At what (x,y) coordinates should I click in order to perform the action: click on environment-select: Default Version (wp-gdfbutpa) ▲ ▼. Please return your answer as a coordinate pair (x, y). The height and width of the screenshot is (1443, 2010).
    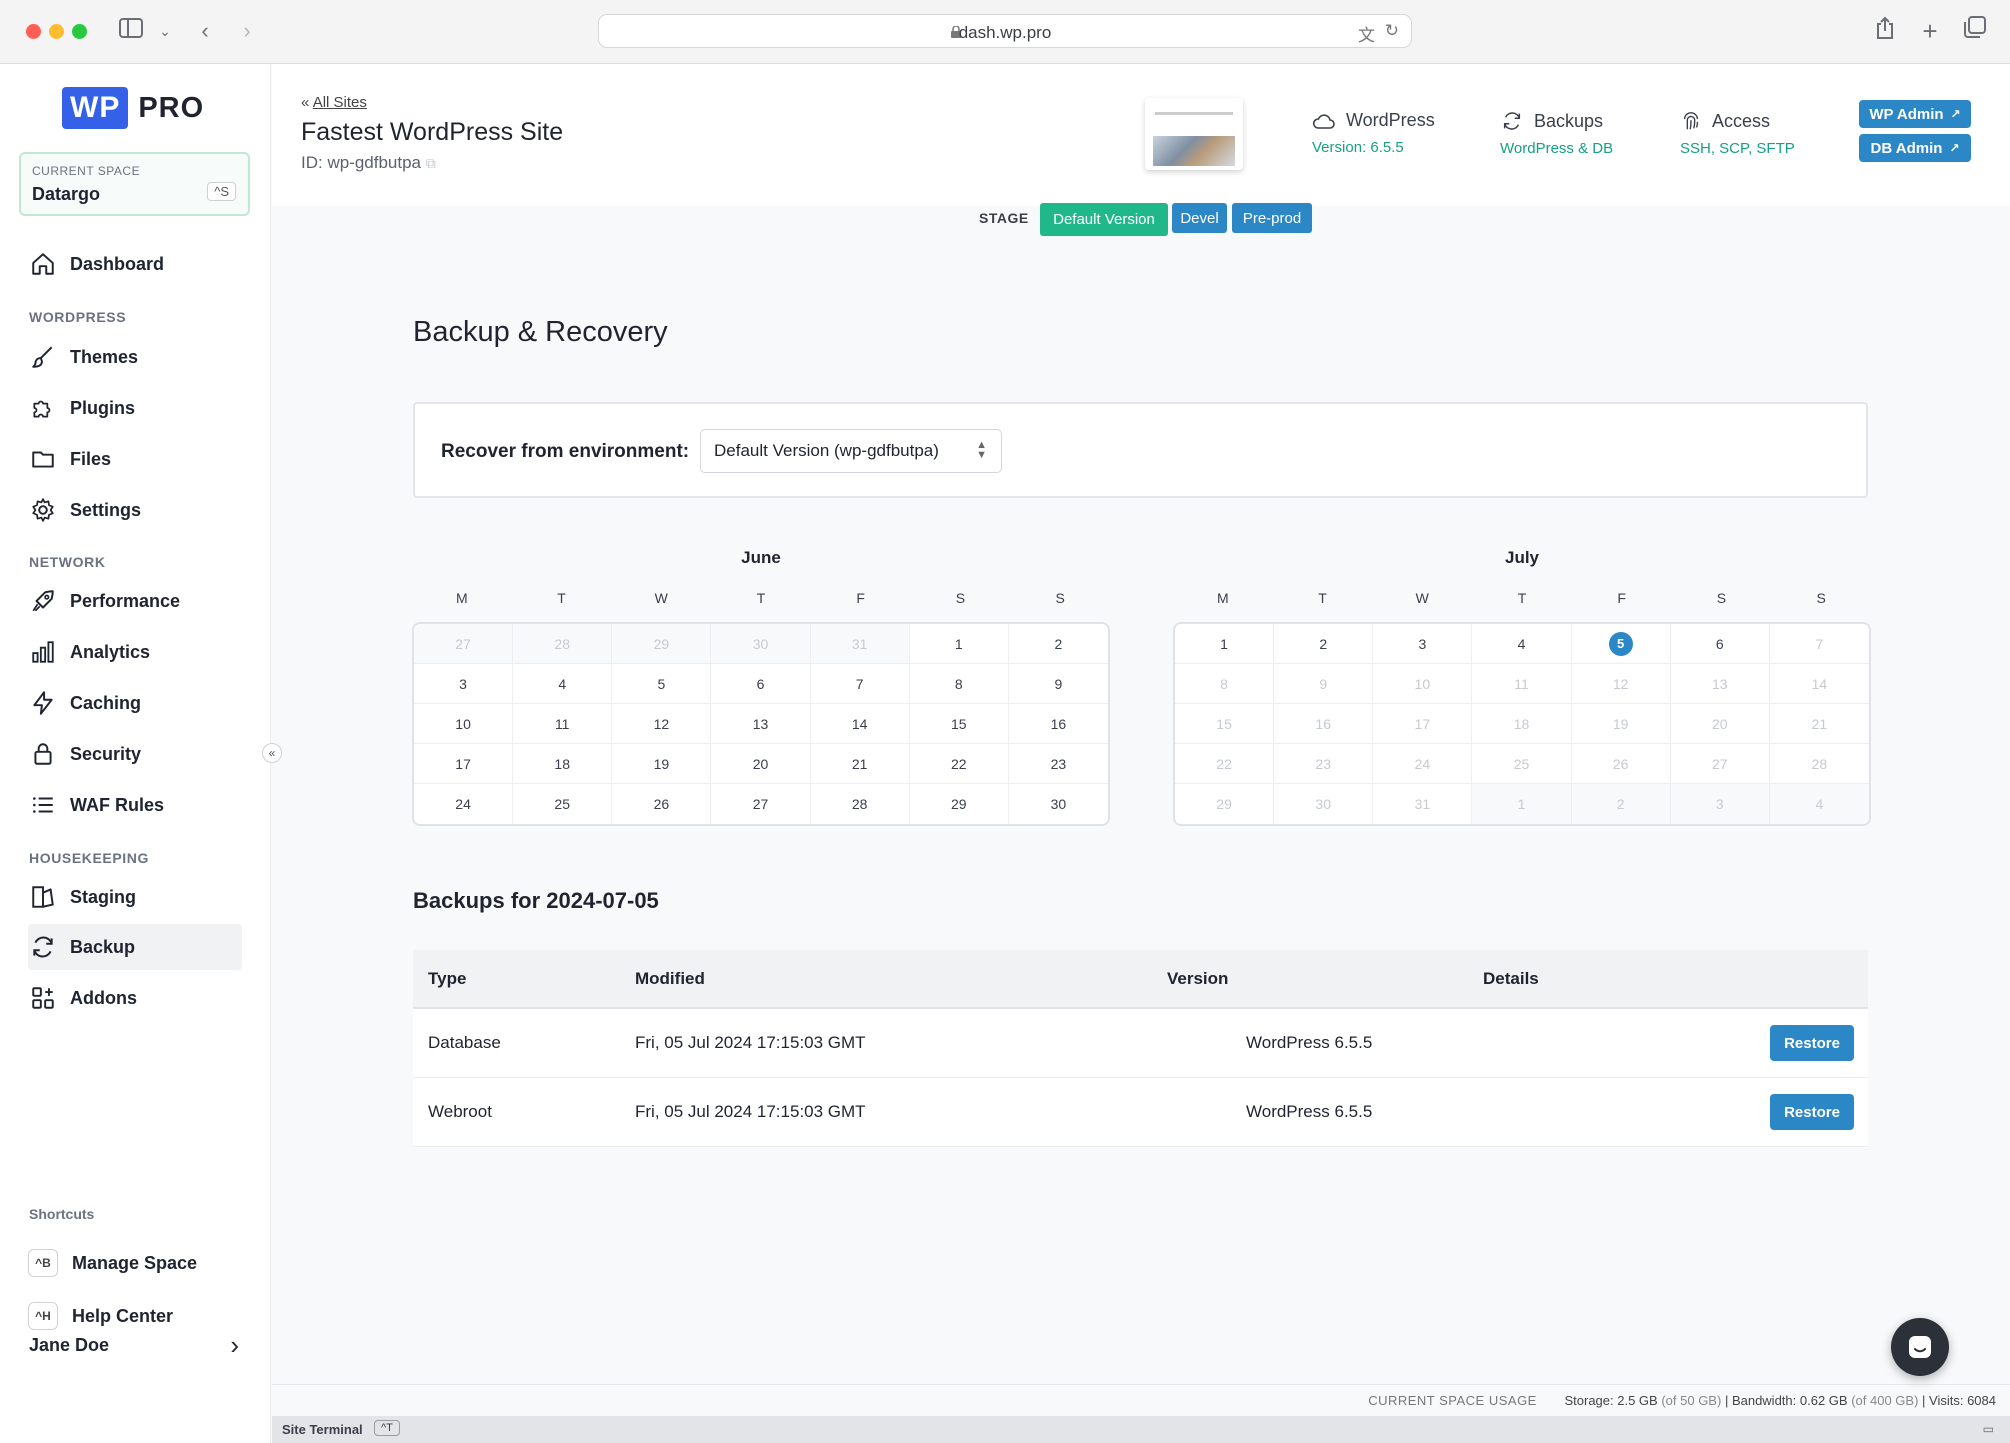
    Looking at the image, I should click on (851, 451).